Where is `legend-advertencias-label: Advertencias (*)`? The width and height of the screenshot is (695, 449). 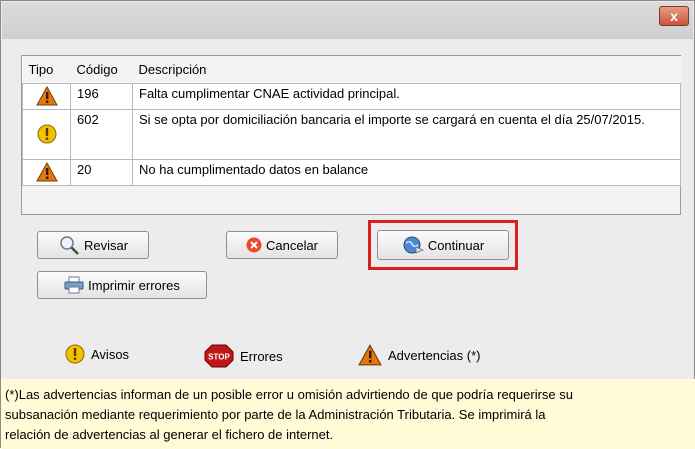 legend-advertencias-label: Advertencias (*) is located at coordinates (434, 355).